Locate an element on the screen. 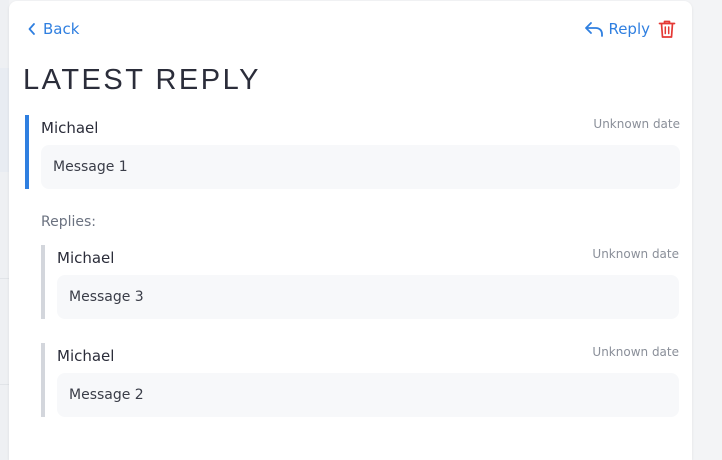 The height and width of the screenshot is (460, 722). reply-button: Reply is located at coordinates (617, 29).